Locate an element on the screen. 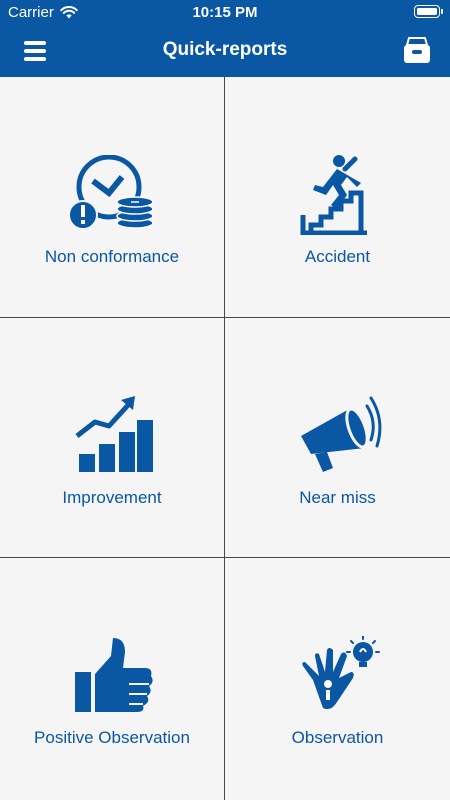 This screenshot has width=450, height=800. app-header: Carrier 10:15 PM Quick-reports is located at coordinates (225, 38).